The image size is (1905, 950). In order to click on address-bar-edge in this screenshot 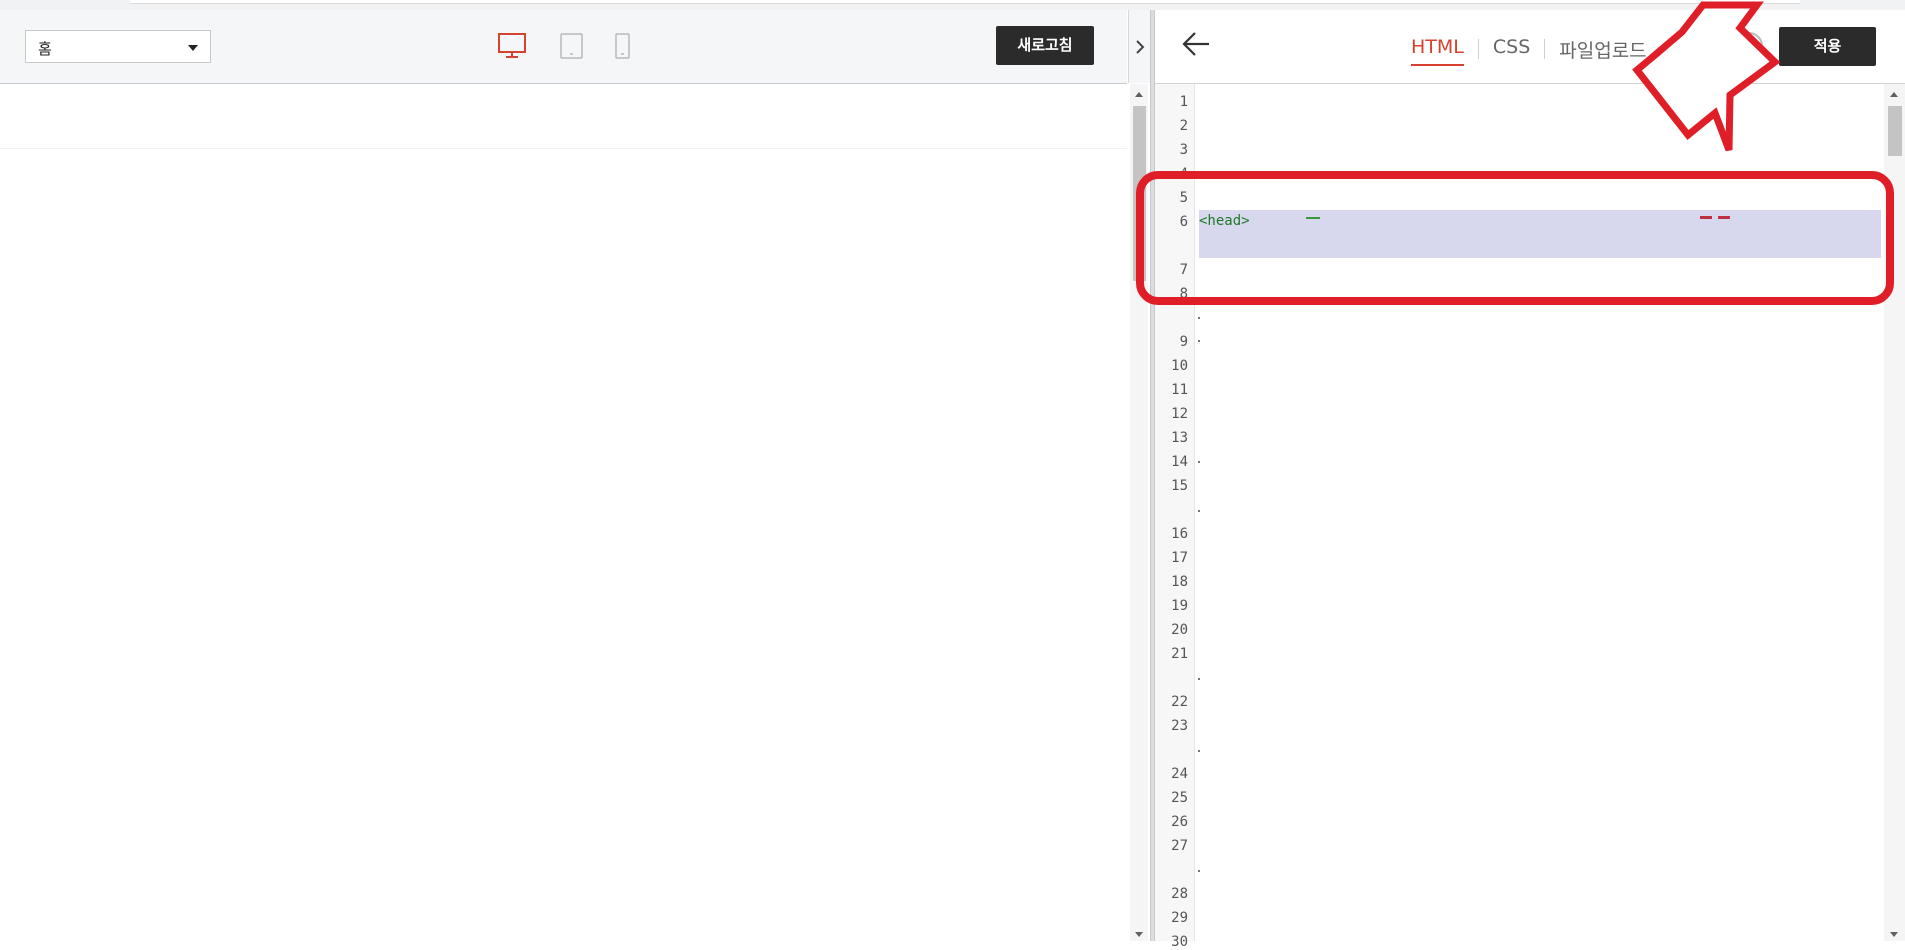, I will do `click(965, 2)`.